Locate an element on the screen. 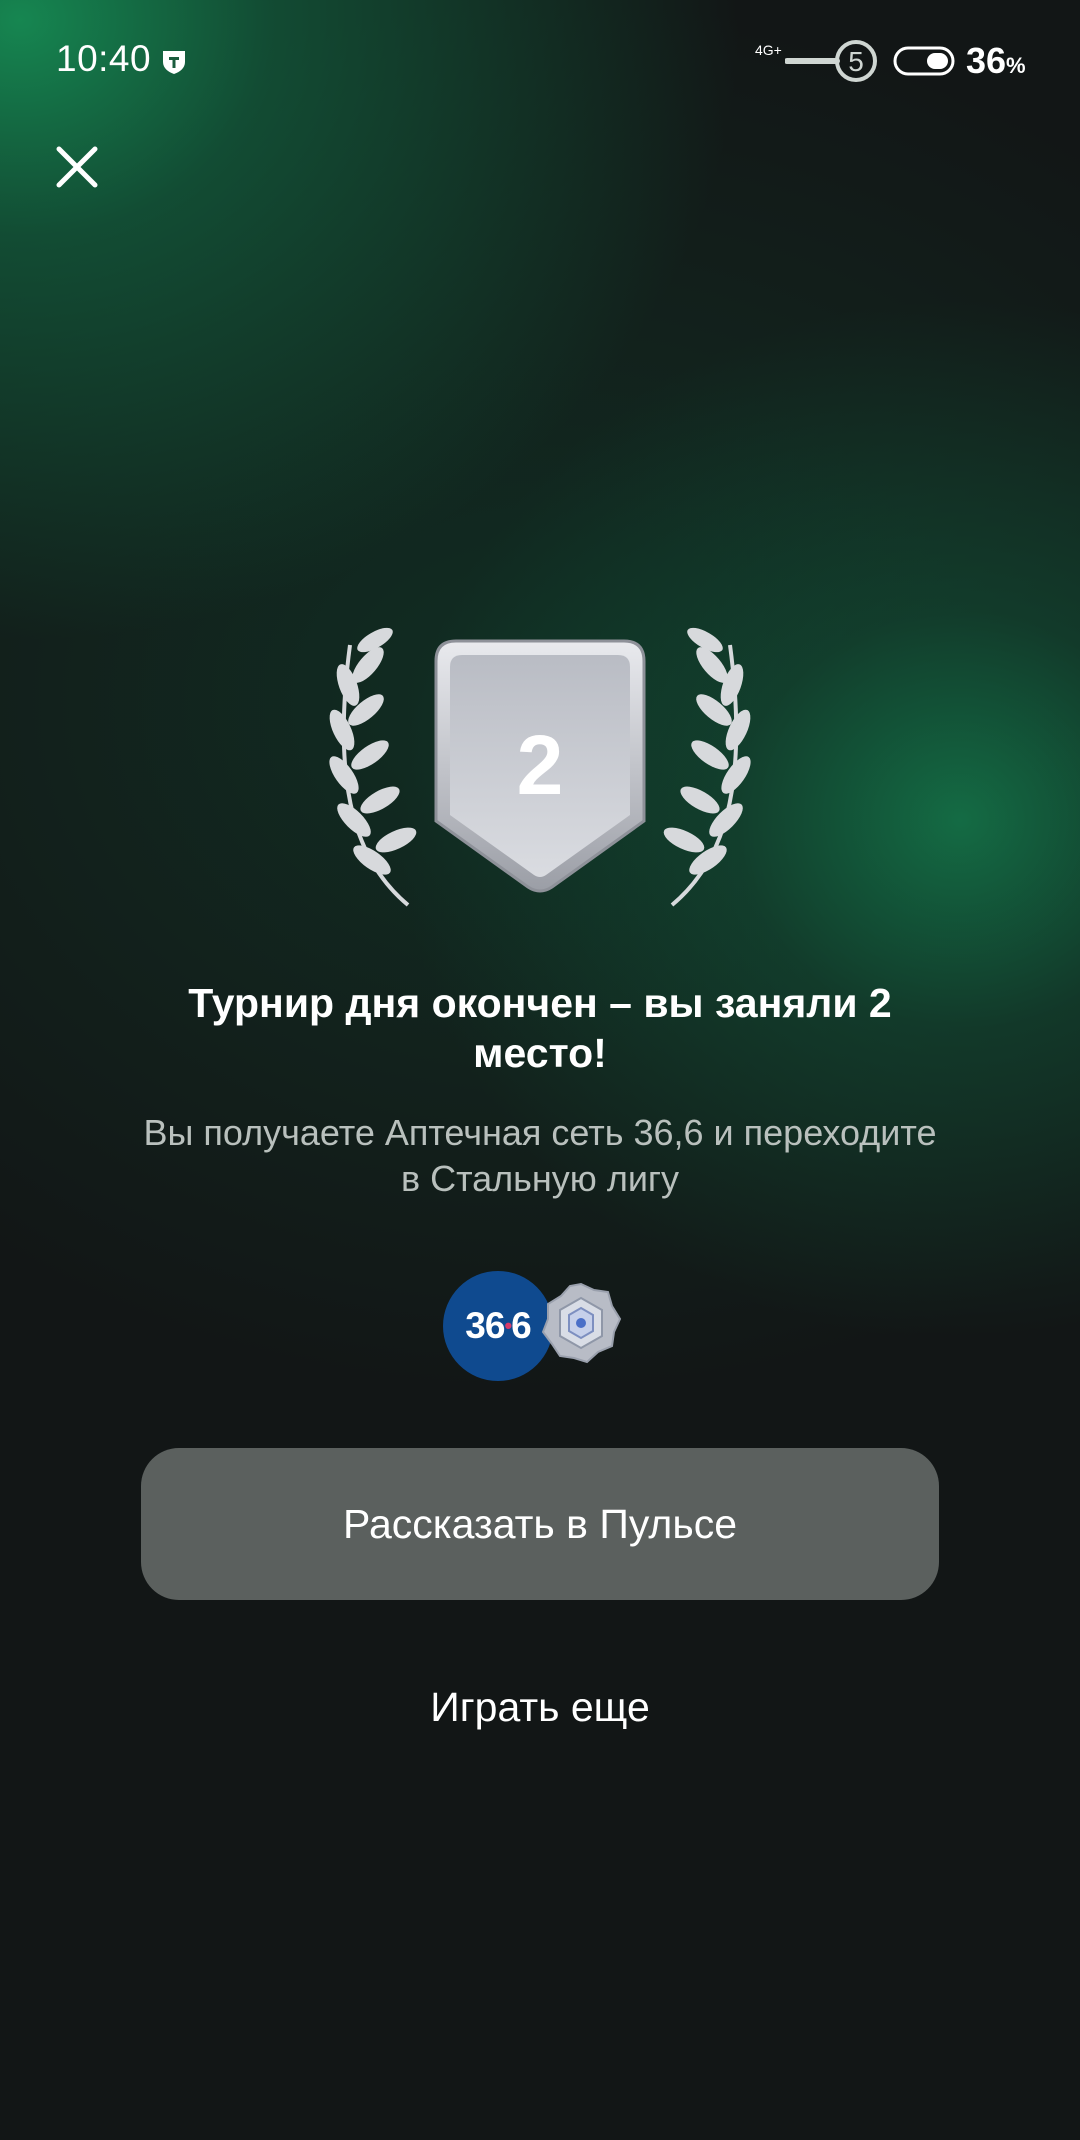 This screenshot has width=1080, height=2140. badge-text-left: 36 is located at coordinates (485, 1325).